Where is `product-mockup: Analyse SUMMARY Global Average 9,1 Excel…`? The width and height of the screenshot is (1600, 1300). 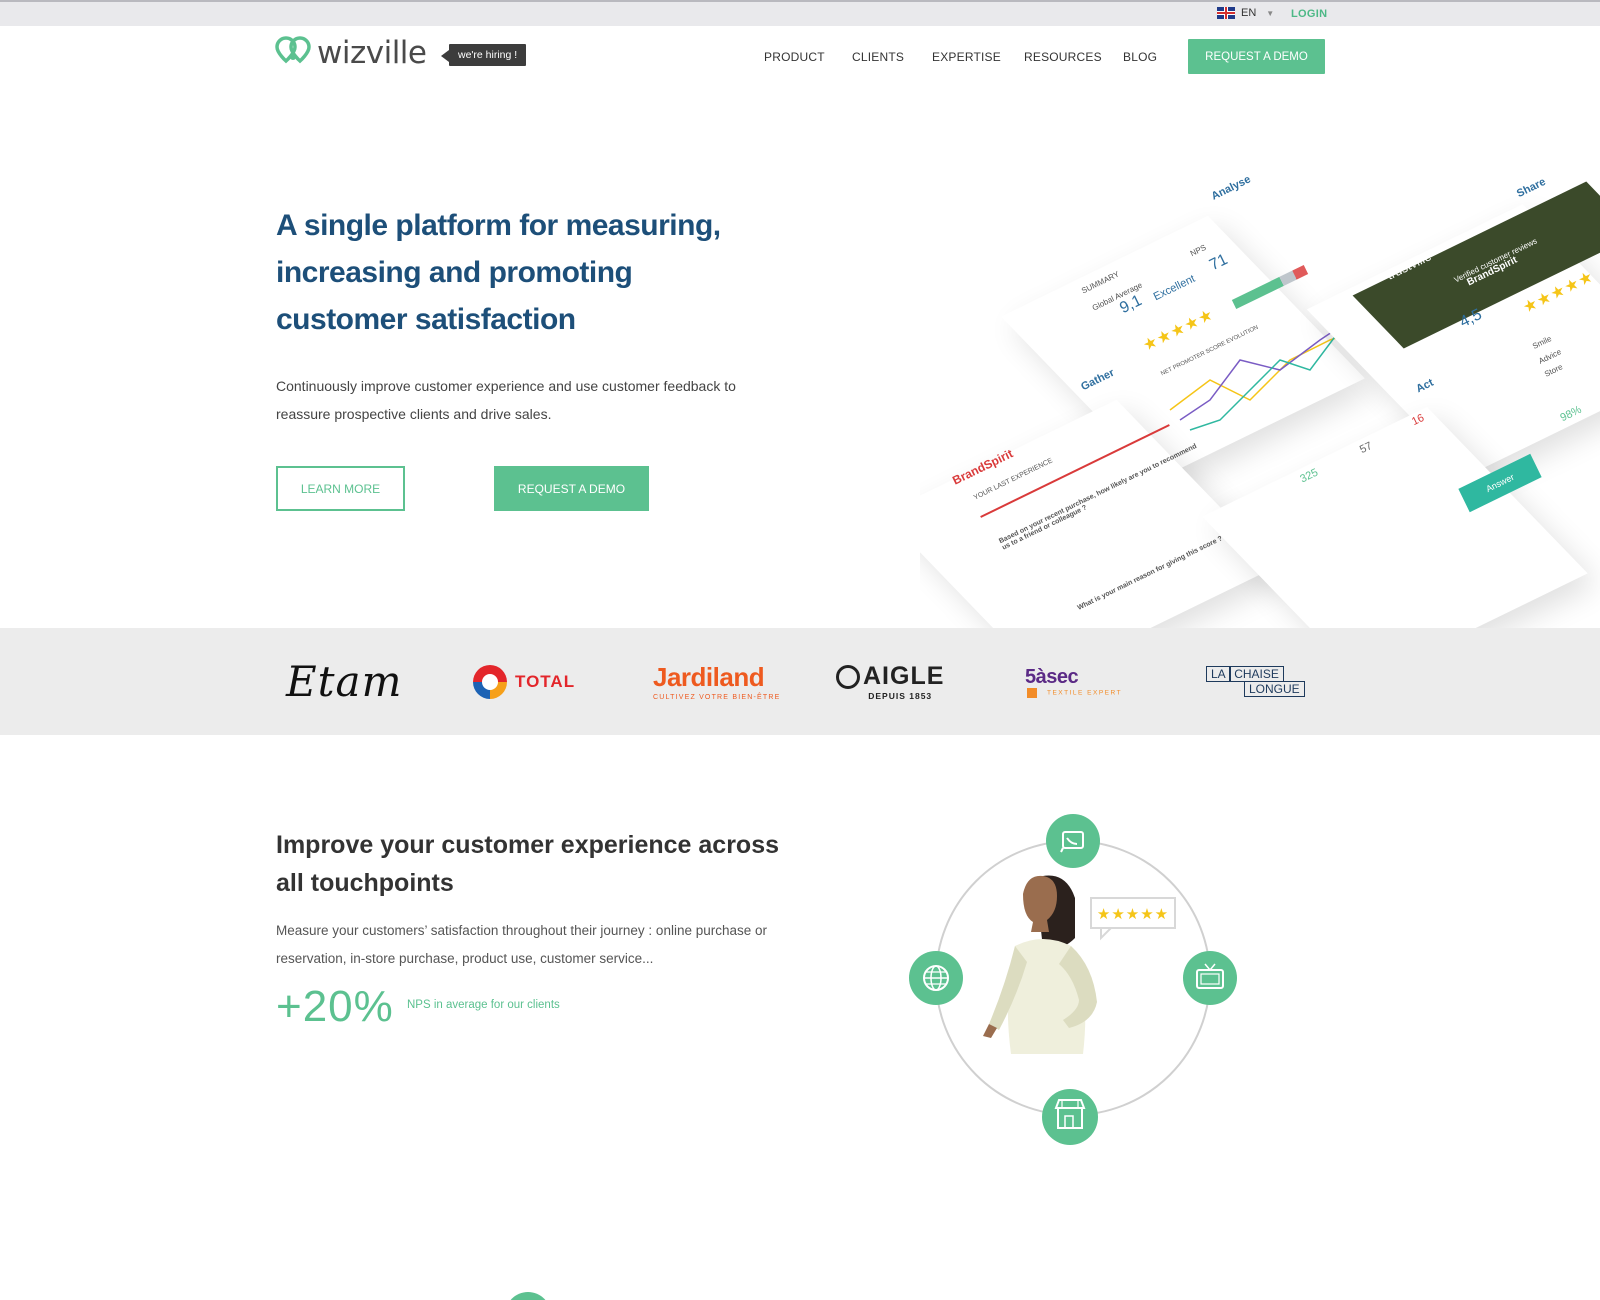 product-mockup: Analyse SUMMARY Global Average 9,1 Excel… is located at coordinates (1260, 399).